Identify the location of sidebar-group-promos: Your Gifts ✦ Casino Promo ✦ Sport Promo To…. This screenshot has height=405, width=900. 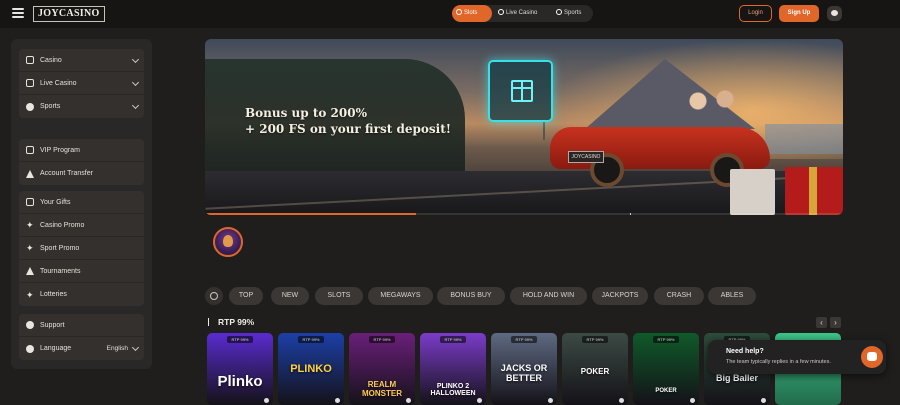
(81, 248).